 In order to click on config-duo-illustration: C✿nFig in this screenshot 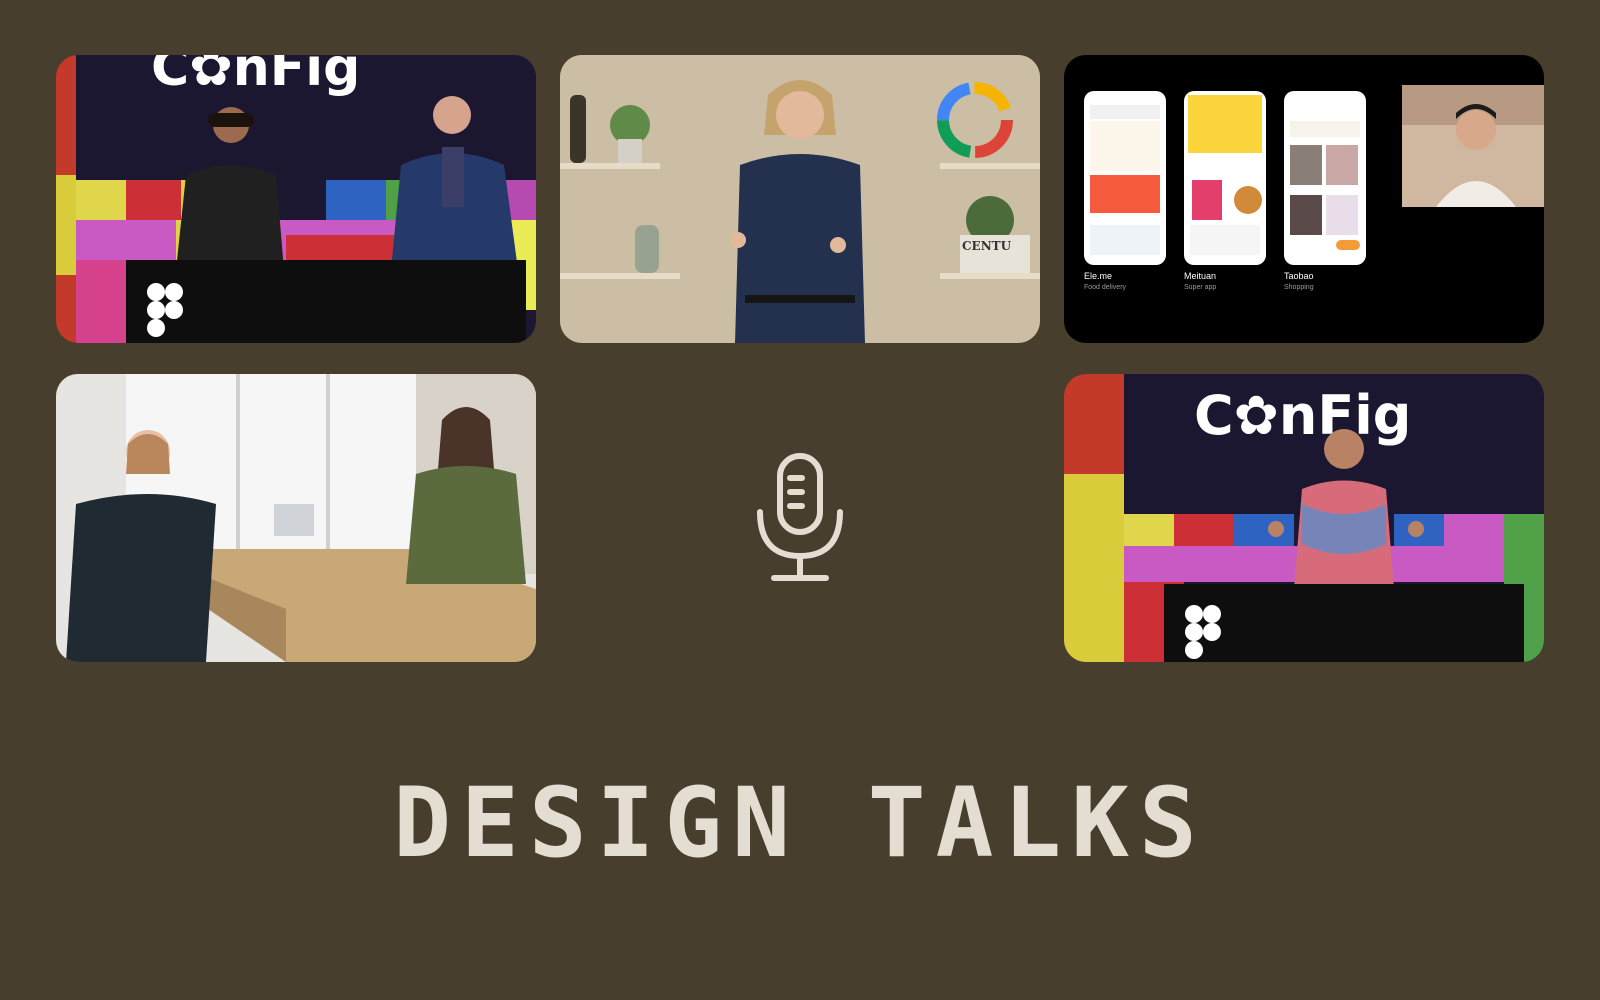, I will do `click(296, 199)`.